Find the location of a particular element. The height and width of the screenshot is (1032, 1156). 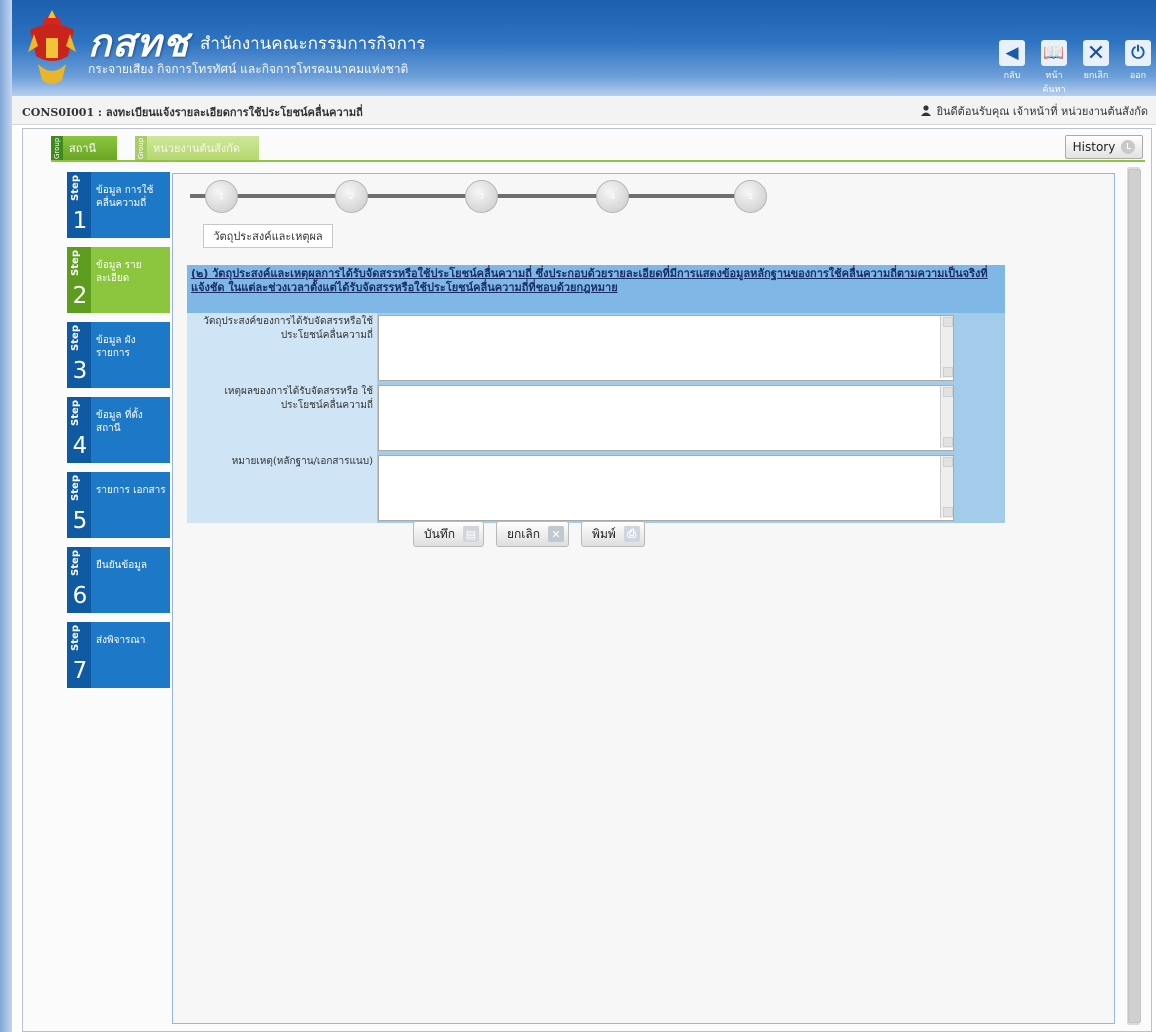

garuda-emblem-icon is located at coordinates (52, 47).